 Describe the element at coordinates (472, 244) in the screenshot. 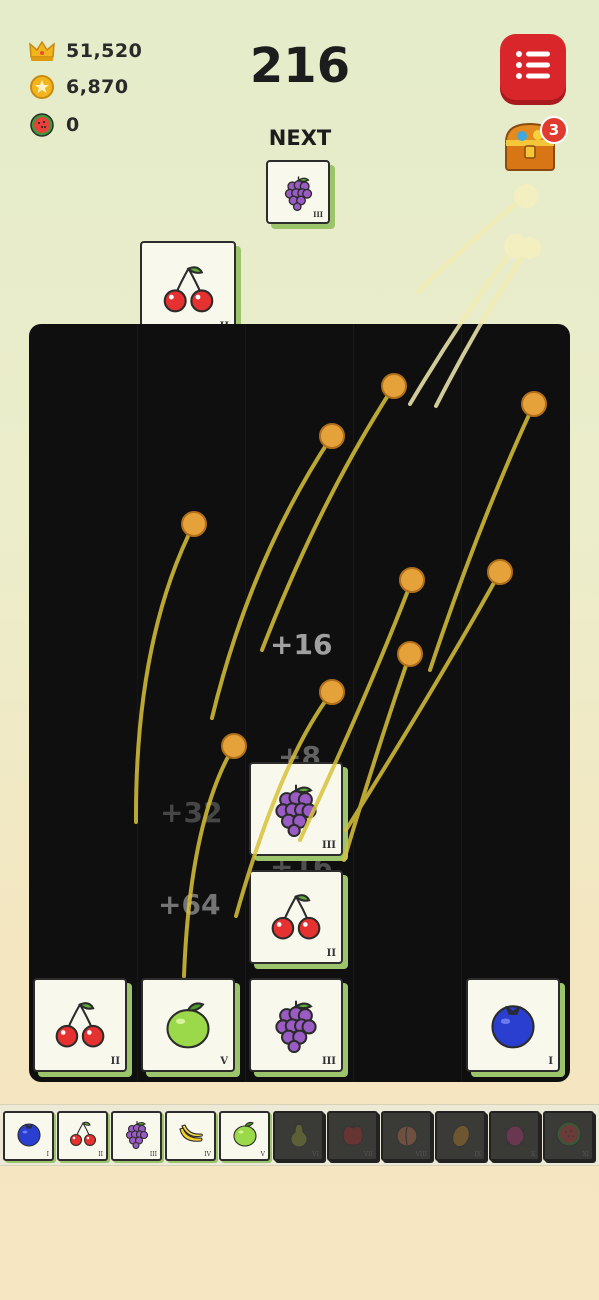

I see `coin-trail` at that location.